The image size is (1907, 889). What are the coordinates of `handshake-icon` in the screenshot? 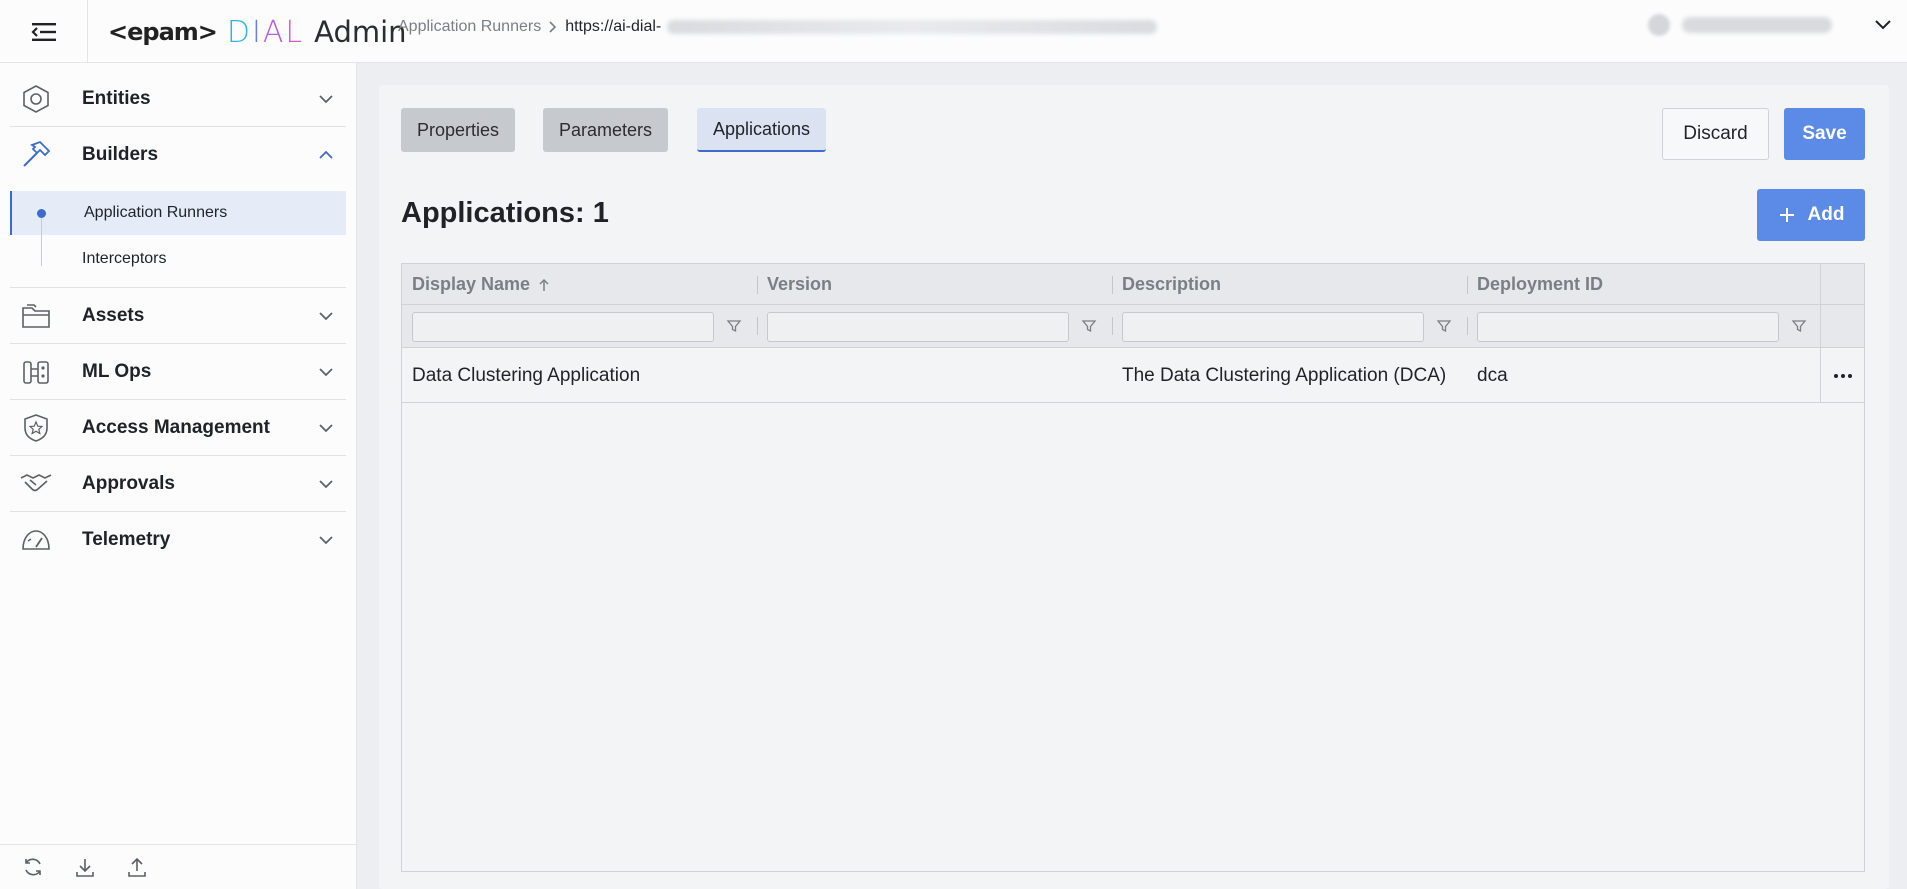 It's located at (36, 482).